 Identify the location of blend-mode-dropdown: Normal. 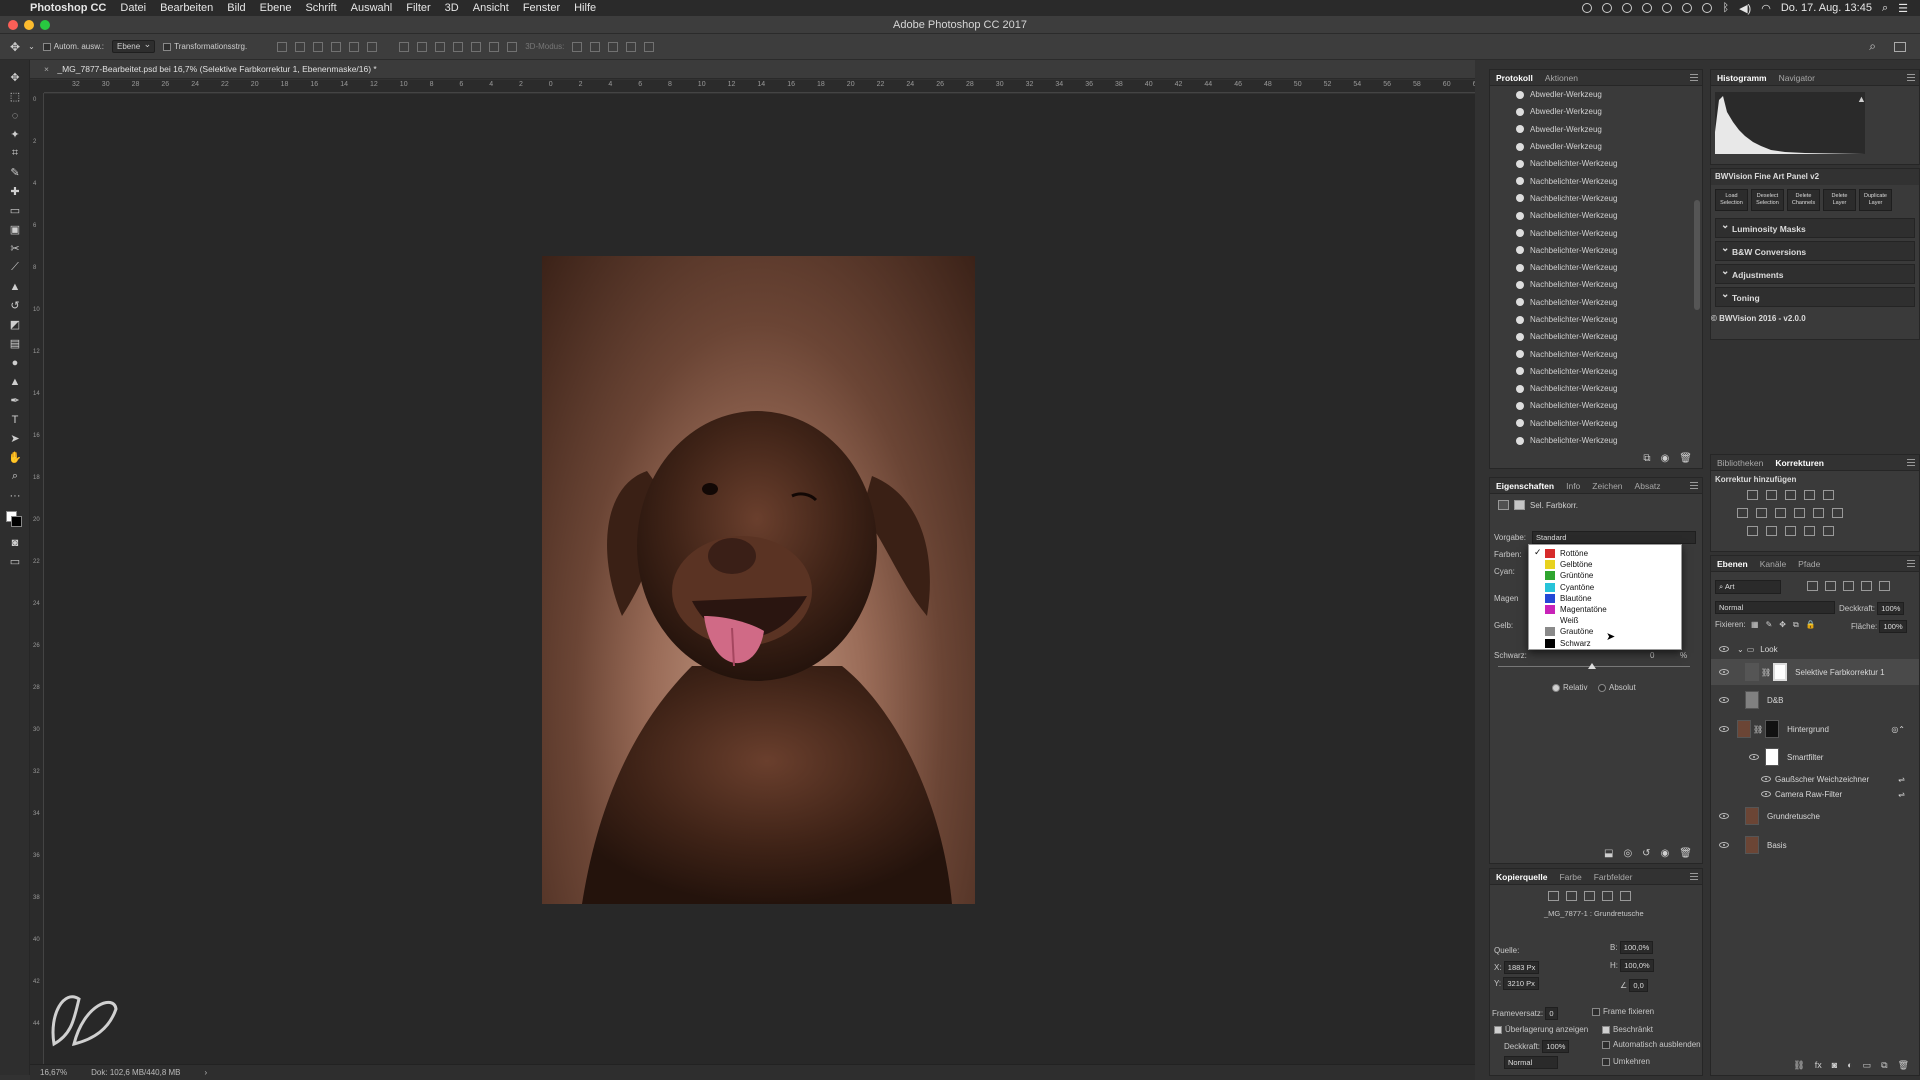
(1775, 607).